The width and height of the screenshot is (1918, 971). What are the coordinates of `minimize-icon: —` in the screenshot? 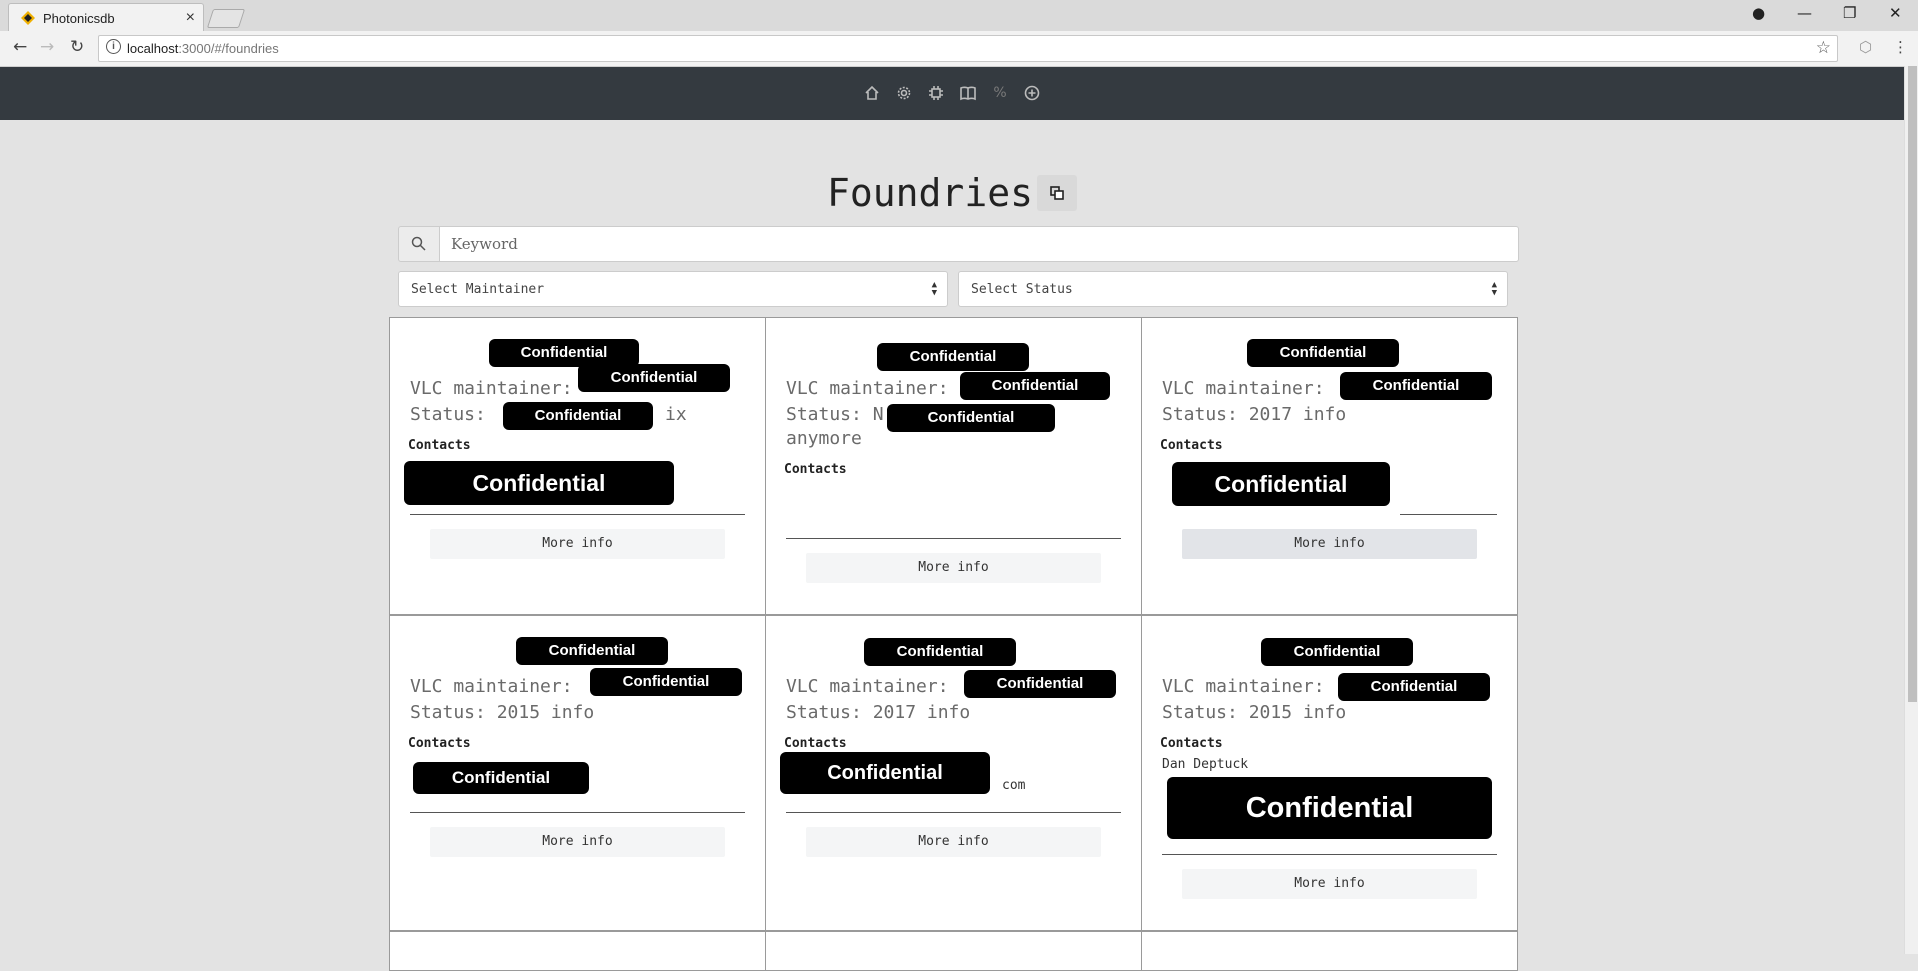 It's located at (1804, 13).